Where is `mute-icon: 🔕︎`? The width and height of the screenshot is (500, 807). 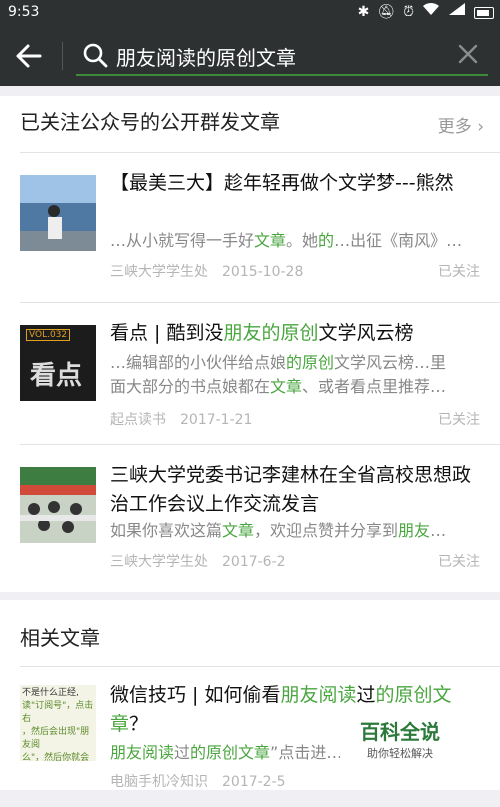 mute-icon: 🔕︎ is located at coordinates (386, 12).